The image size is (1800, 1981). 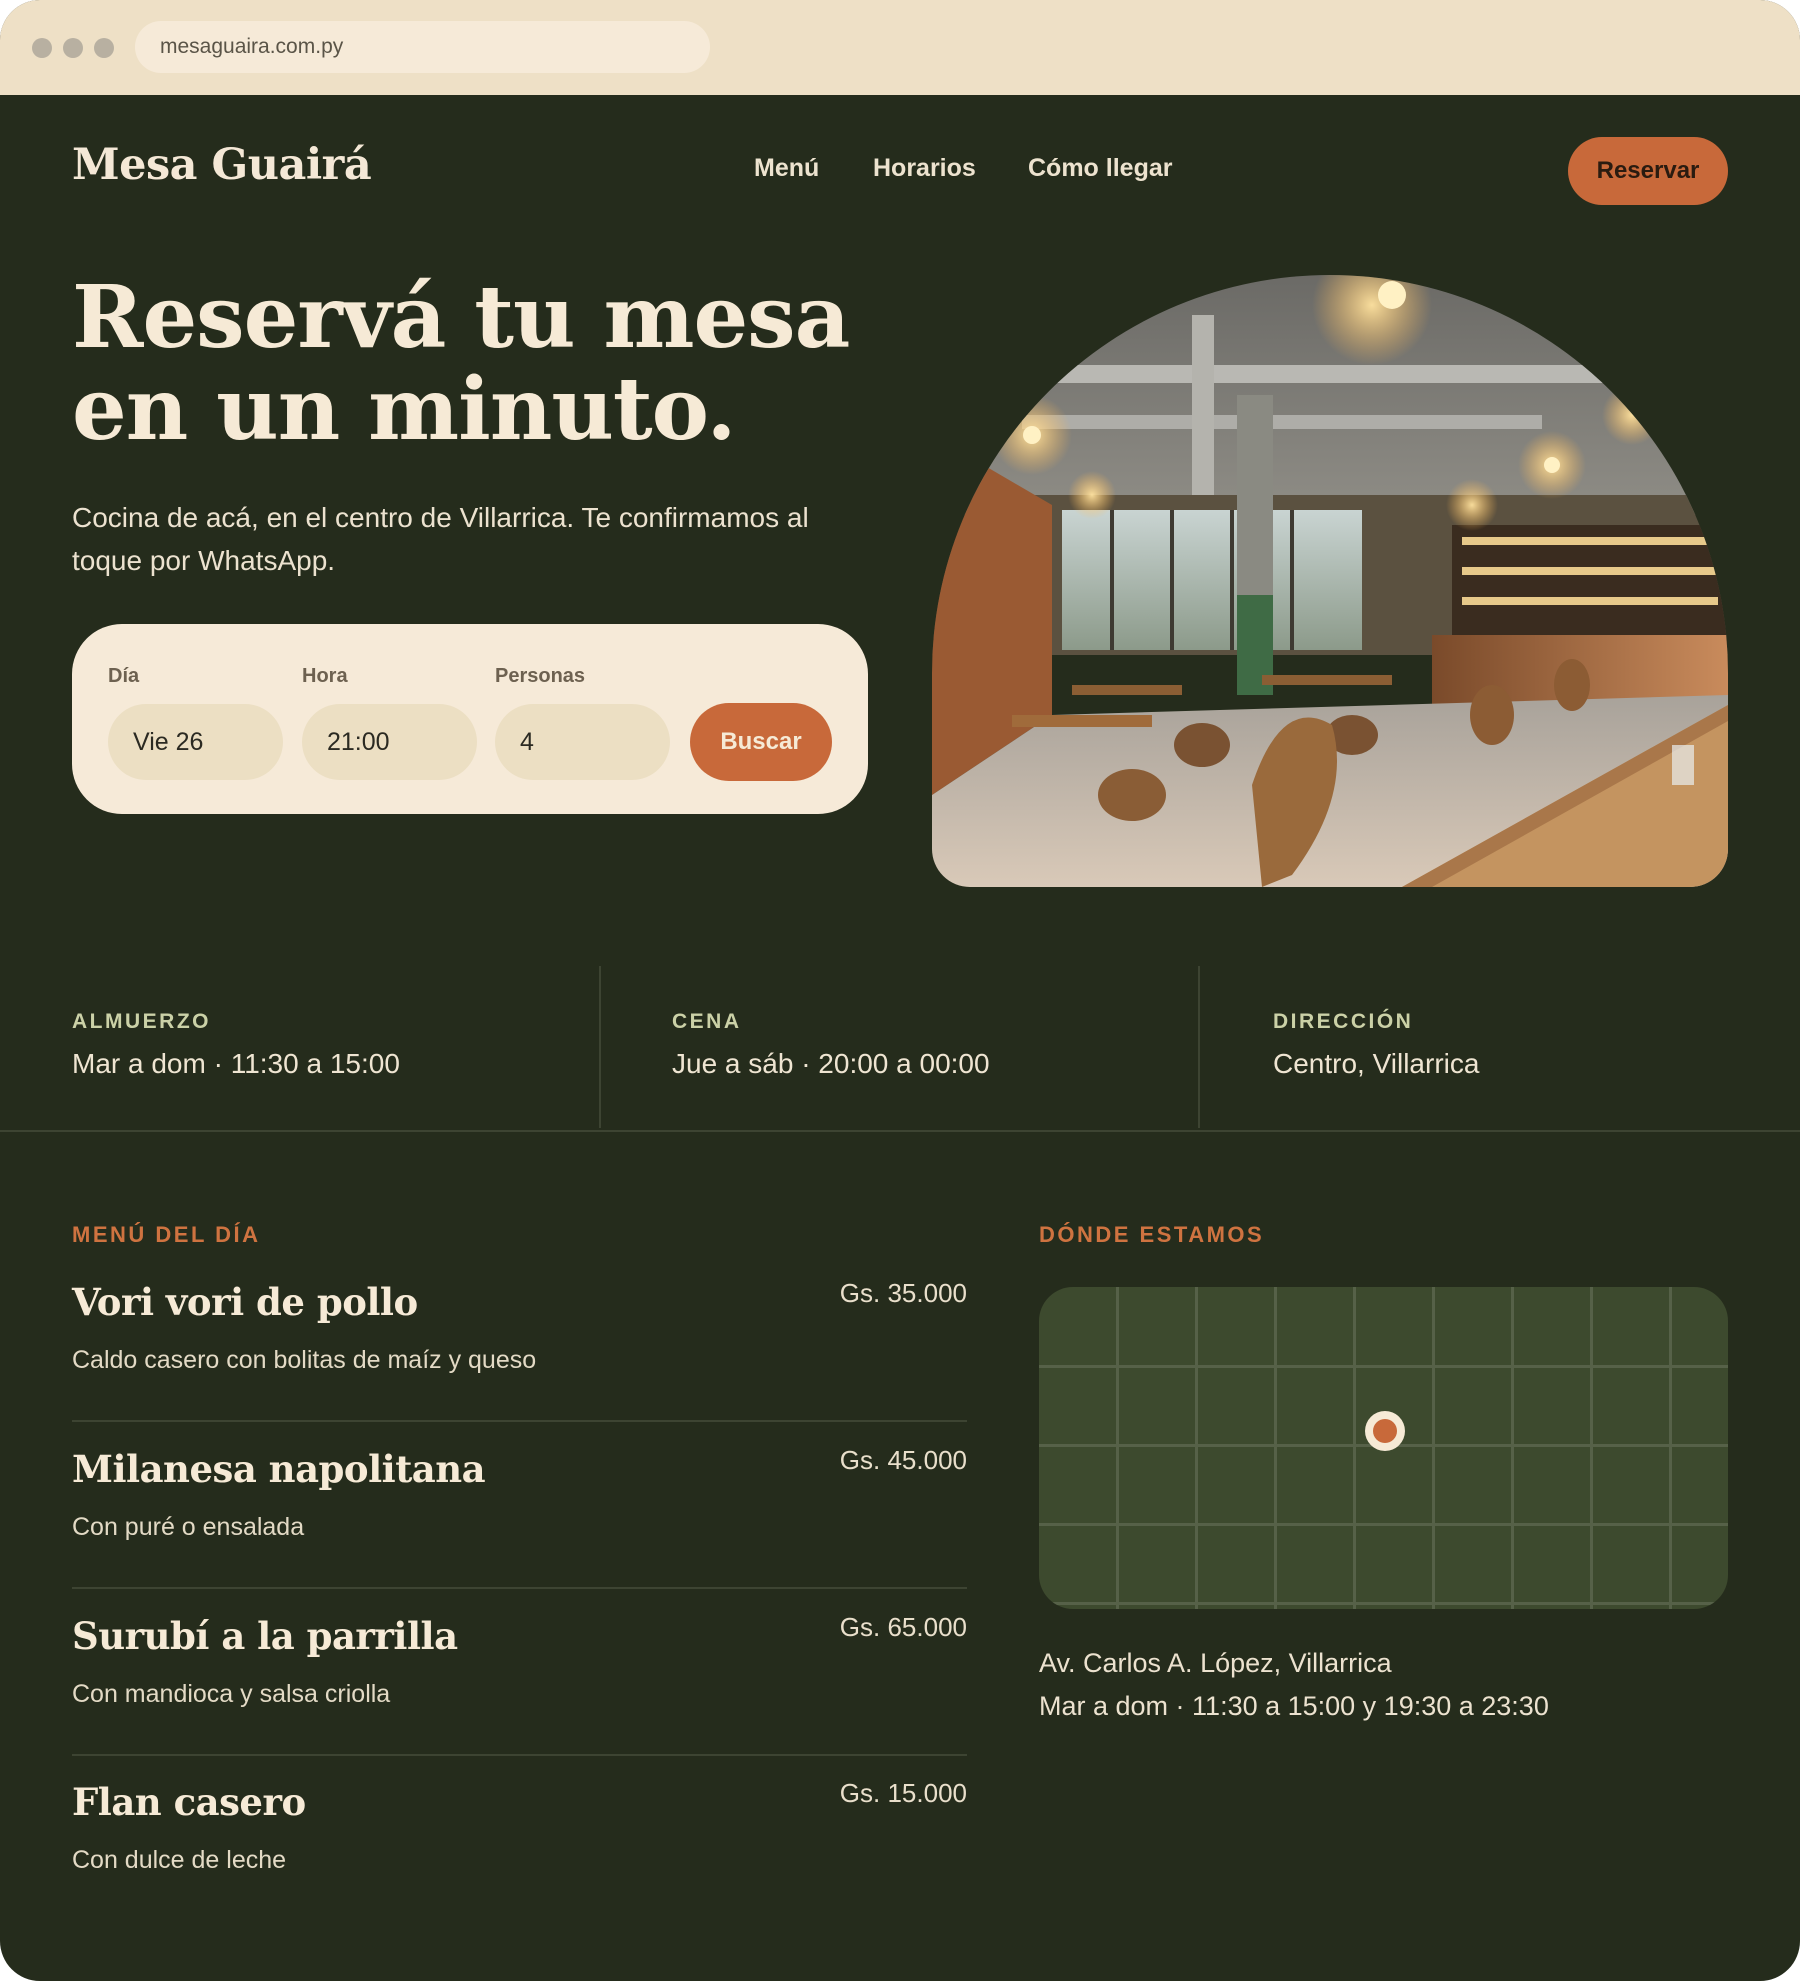 I want to click on map-pin-center, so click(x=1385, y=1431).